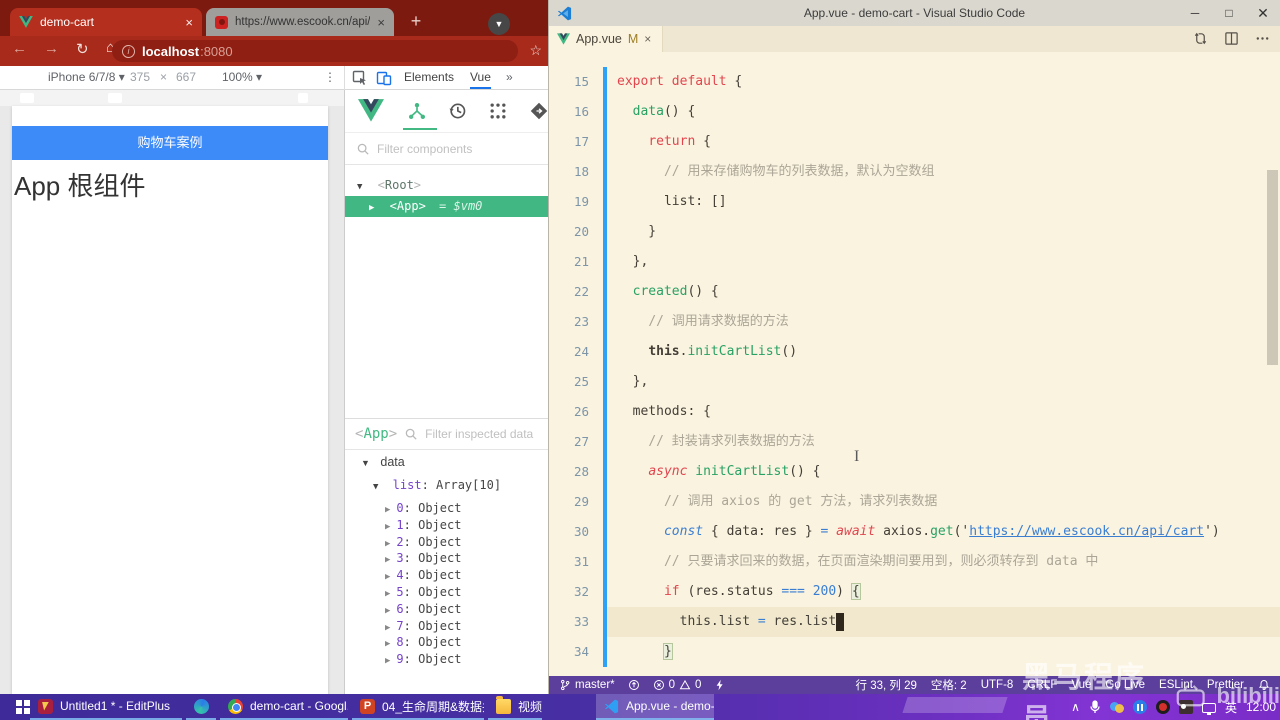  Describe the element at coordinates (1139, 707) in the screenshot. I see `pause-recording-icon` at that location.